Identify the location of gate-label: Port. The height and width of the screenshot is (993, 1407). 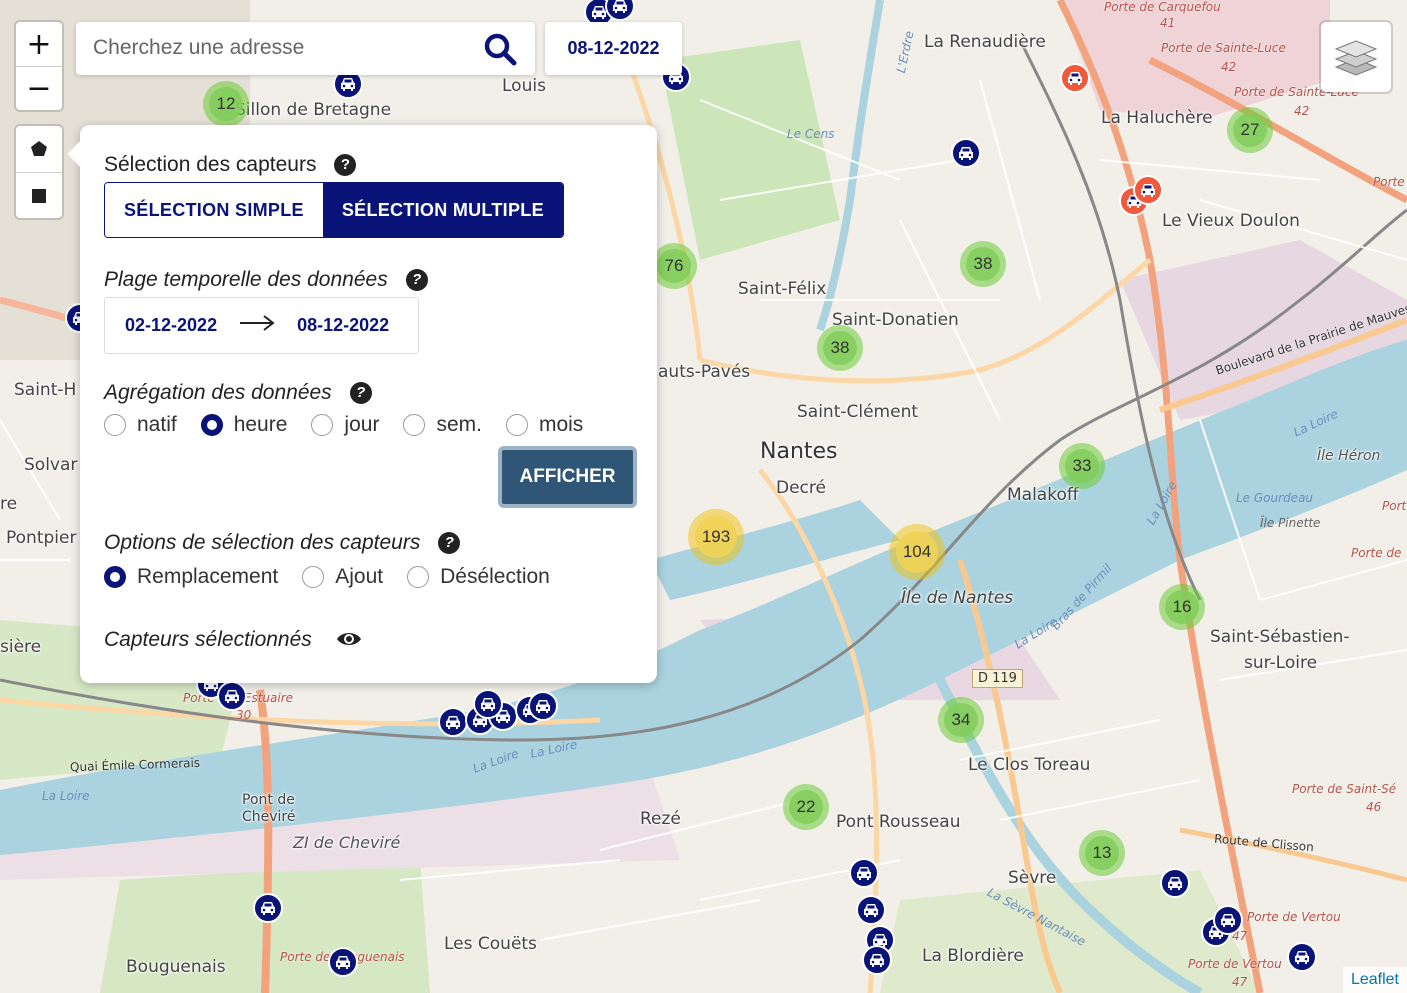
(1394, 506).